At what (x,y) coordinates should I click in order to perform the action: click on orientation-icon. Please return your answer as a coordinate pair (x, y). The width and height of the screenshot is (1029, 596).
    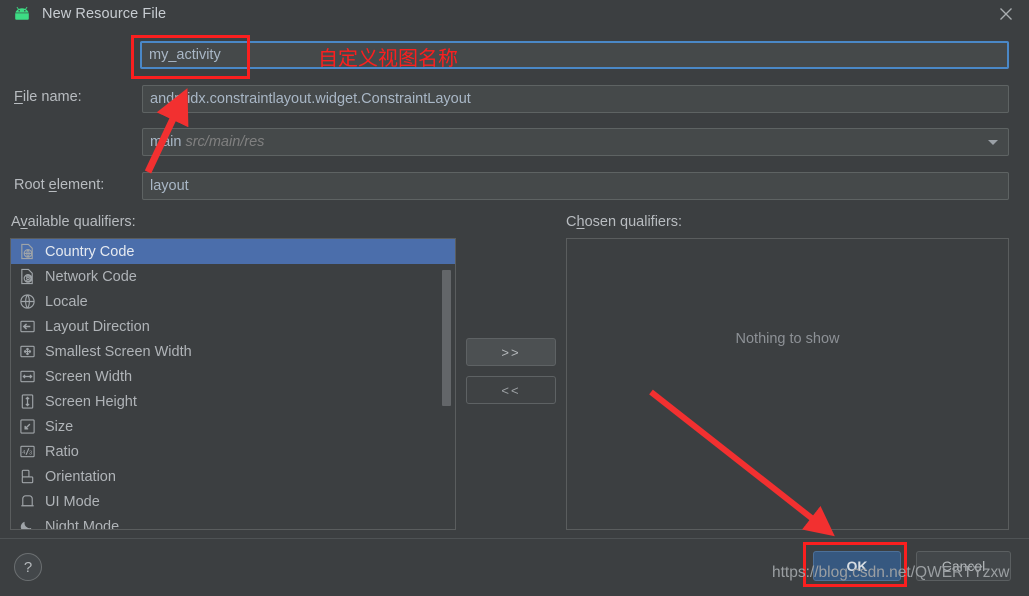
    Looking at the image, I should click on (27, 477).